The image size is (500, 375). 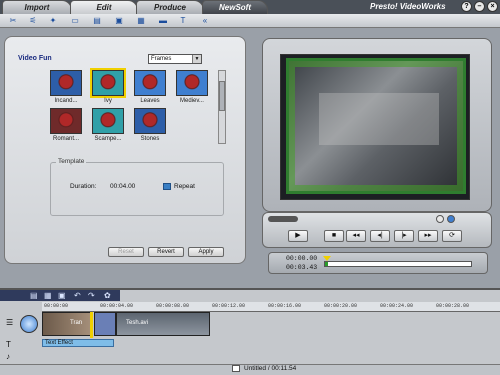 I want to click on app-title: Presto! VideoWorks, so click(x=408, y=6).